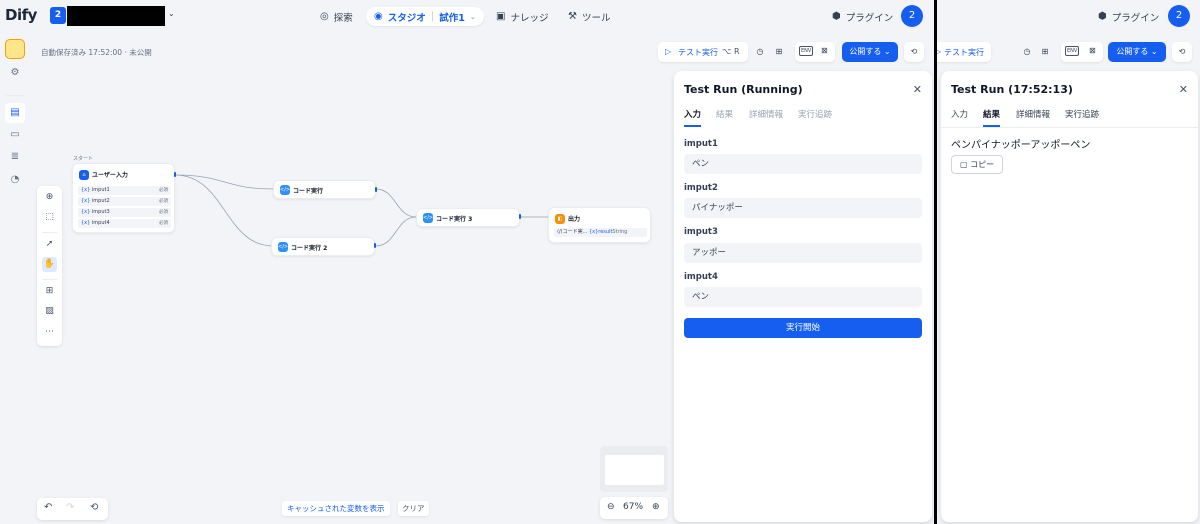  I want to click on hand-icon: ✋, so click(49, 264).